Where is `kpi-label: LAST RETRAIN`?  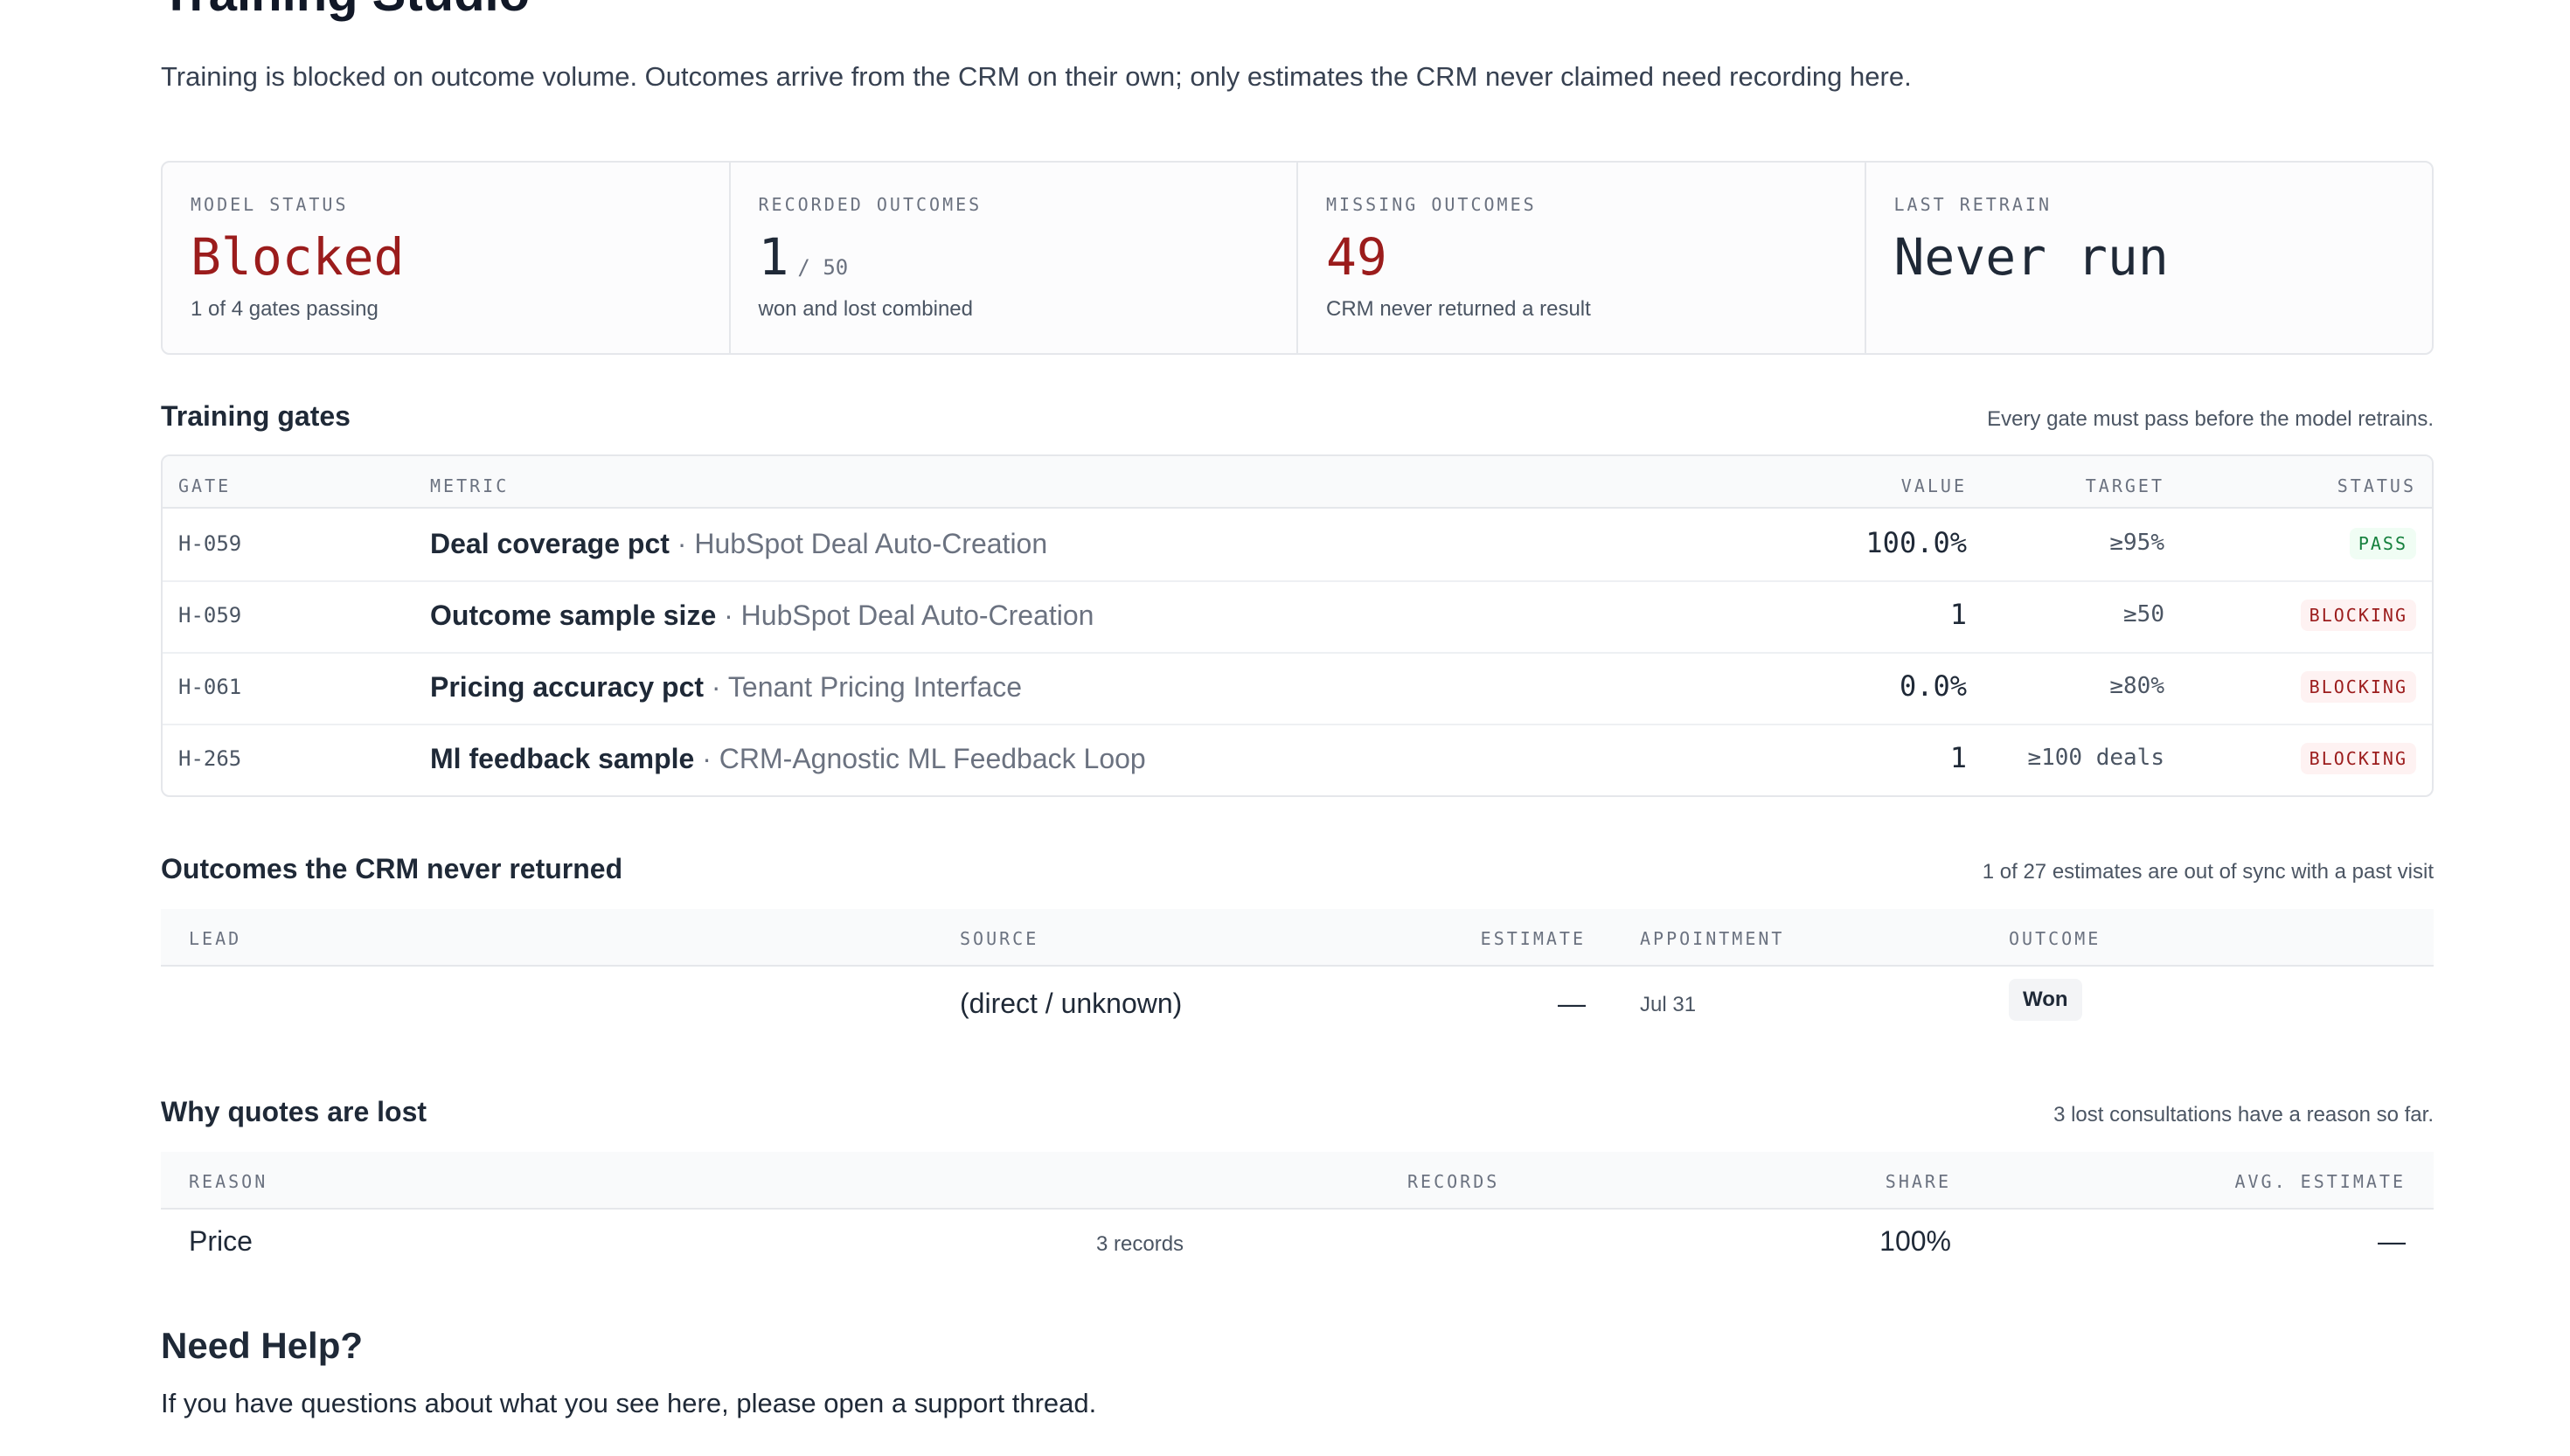 kpi-label: LAST RETRAIN is located at coordinates (1972, 204).